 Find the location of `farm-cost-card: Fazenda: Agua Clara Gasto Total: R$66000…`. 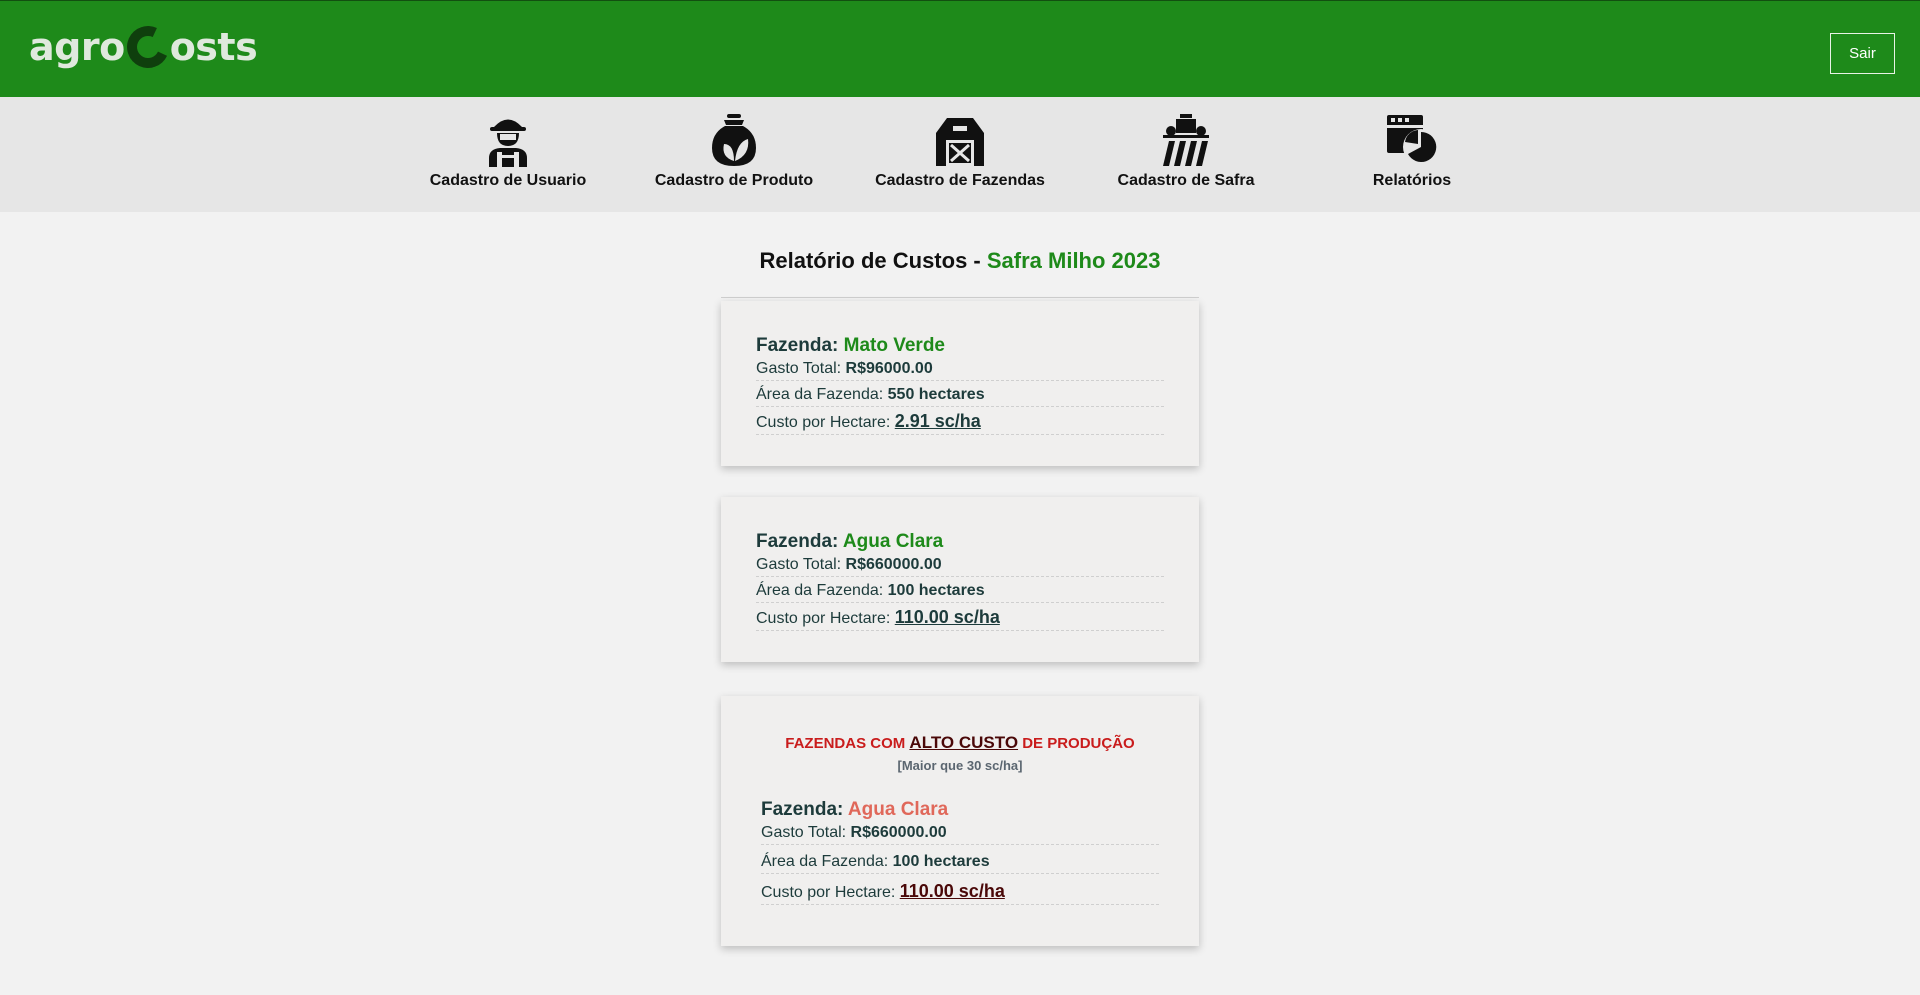

farm-cost-card: Fazenda: Agua Clara Gasto Total: R$66000… is located at coordinates (960, 579).